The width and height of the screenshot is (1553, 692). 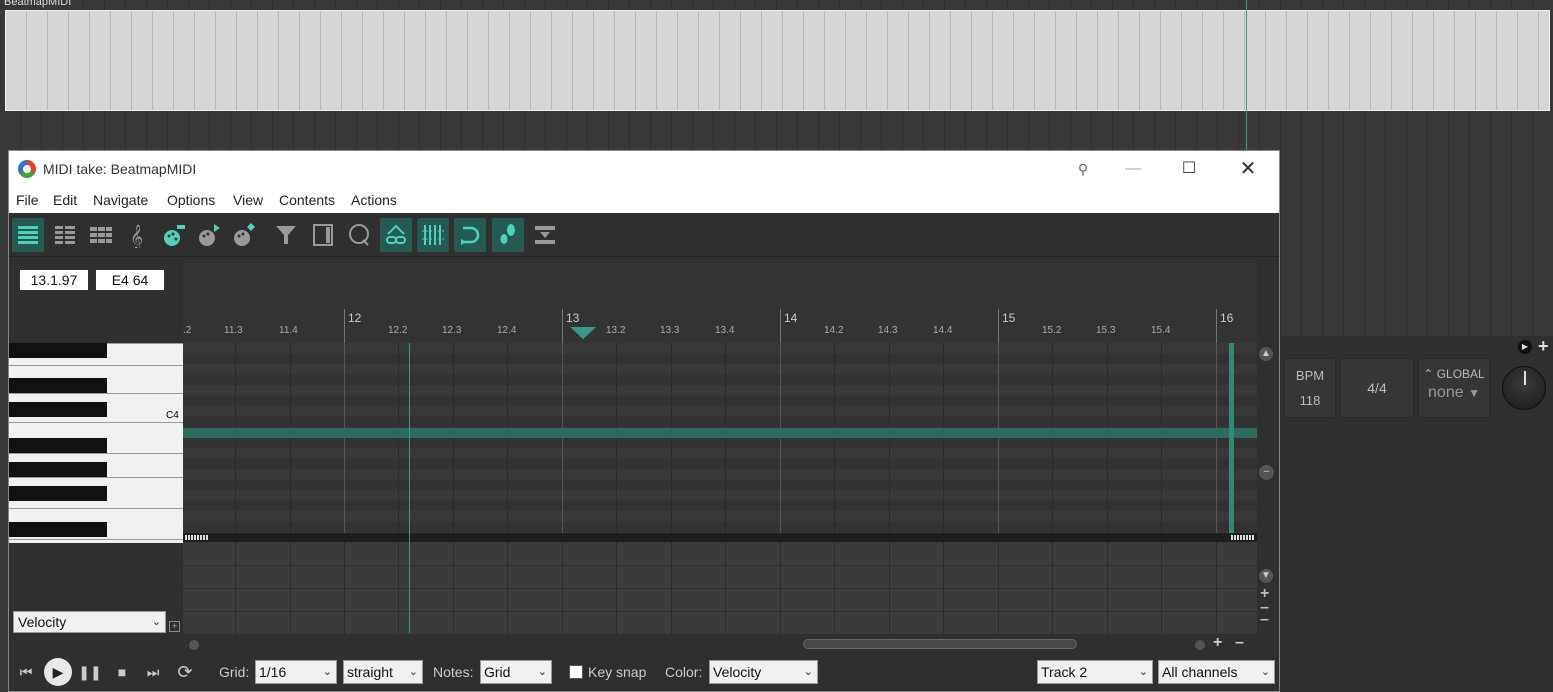 I want to click on step-input-icon, so click(x=209, y=235).